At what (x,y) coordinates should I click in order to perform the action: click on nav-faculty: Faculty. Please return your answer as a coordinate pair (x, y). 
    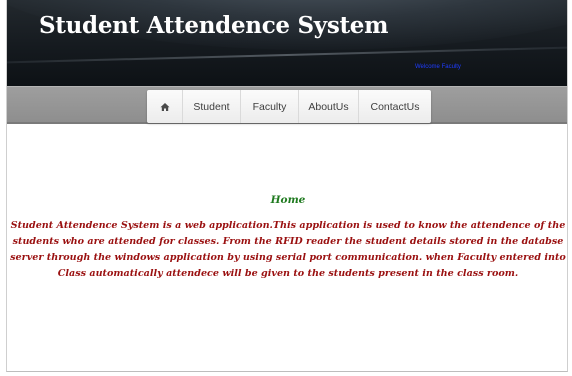
    Looking at the image, I should click on (270, 106).